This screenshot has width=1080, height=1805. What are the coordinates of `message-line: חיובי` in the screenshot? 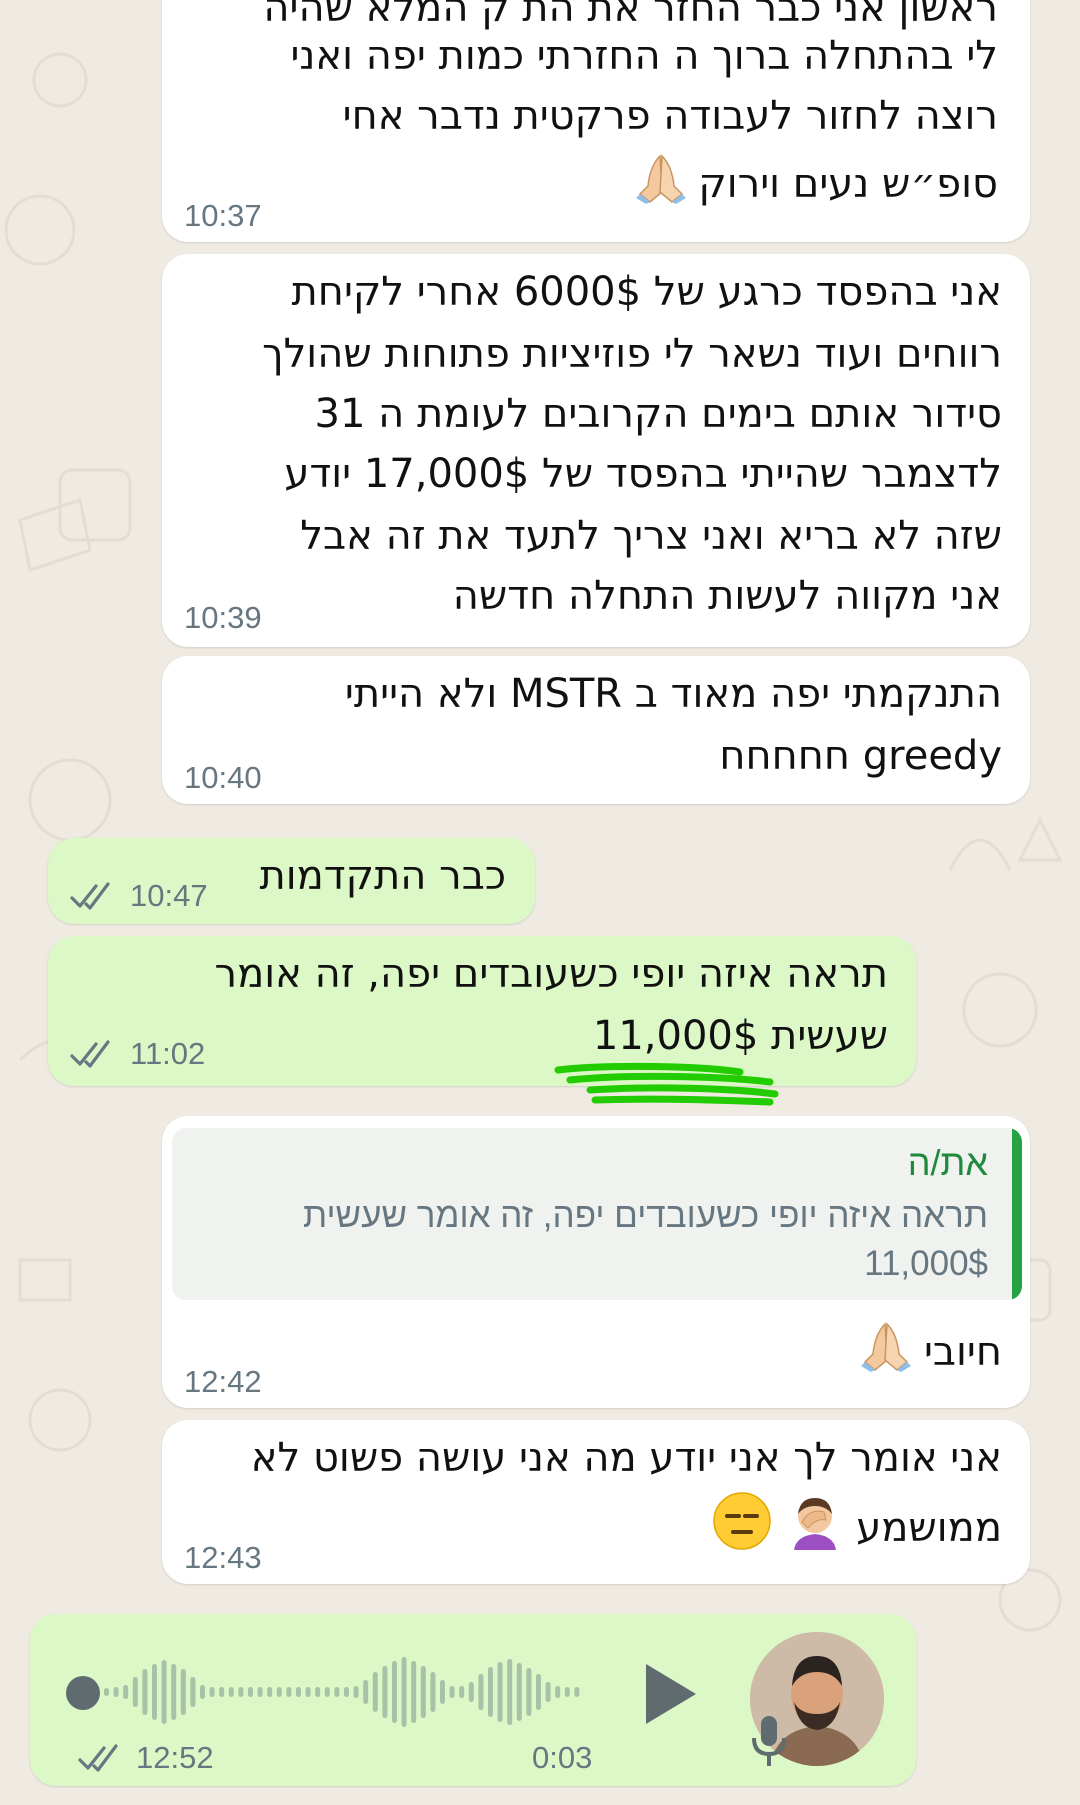 It's located at (931, 1354).